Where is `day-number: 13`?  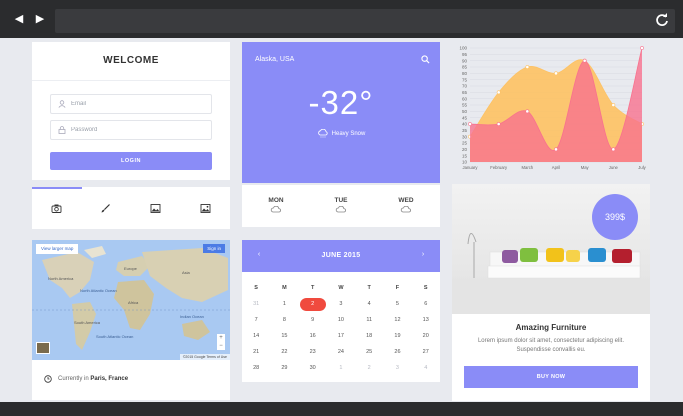 day-number: 13 is located at coordinates (425, 320).